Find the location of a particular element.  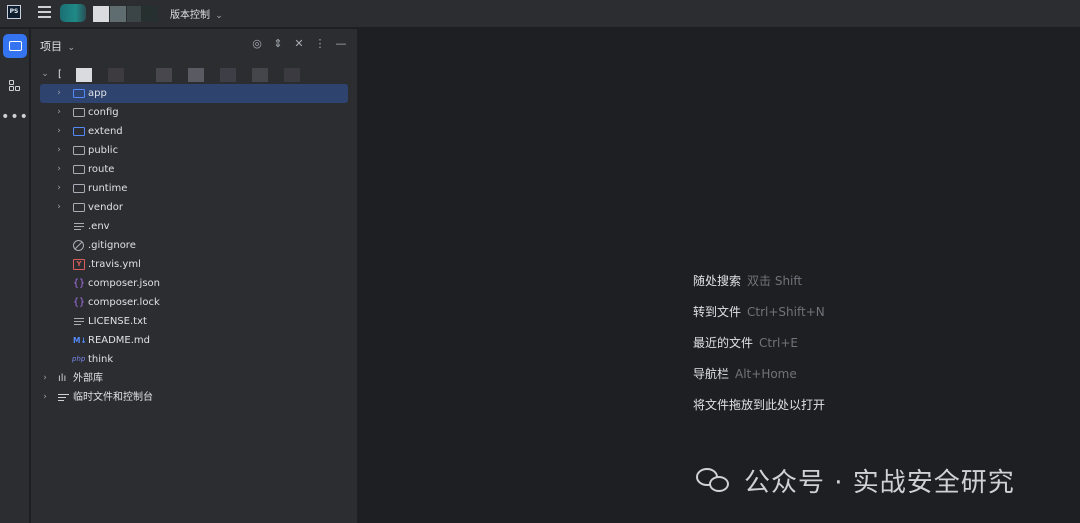

watermark-text: 公众号 · 实战安全研究 is located at coordinates (879, 483).